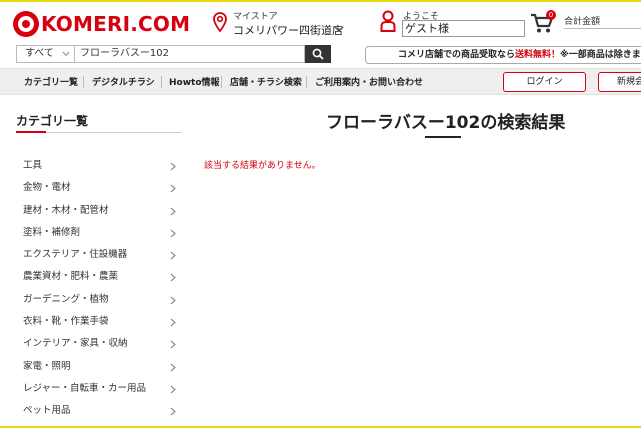  I want to click on search-button, so click(318, 54).